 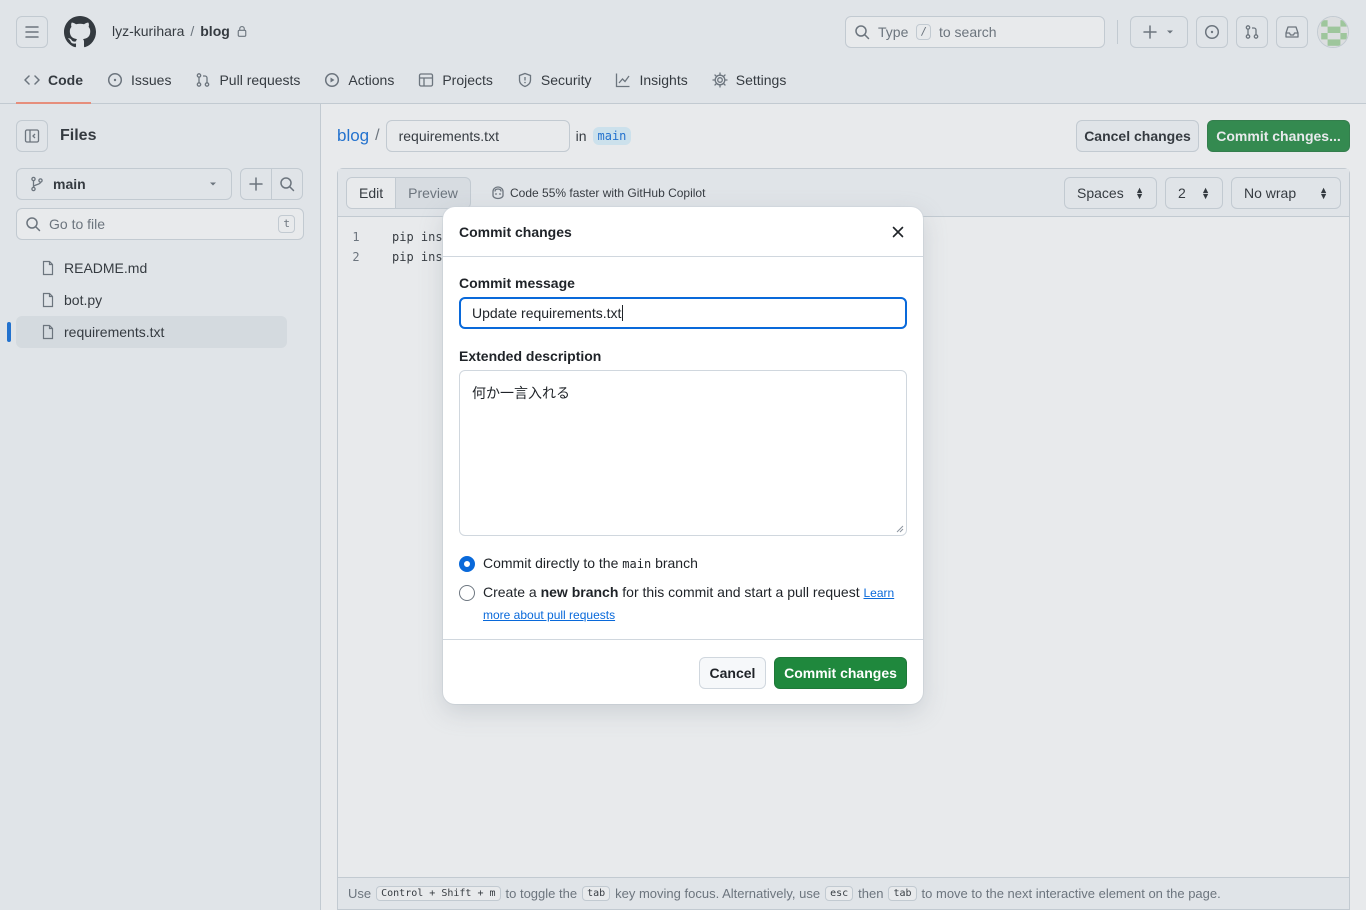 What do you see at coordinates (467, 564) in the screenshot?
I see `commit-direct-radio` at bounding box center [467, 564].